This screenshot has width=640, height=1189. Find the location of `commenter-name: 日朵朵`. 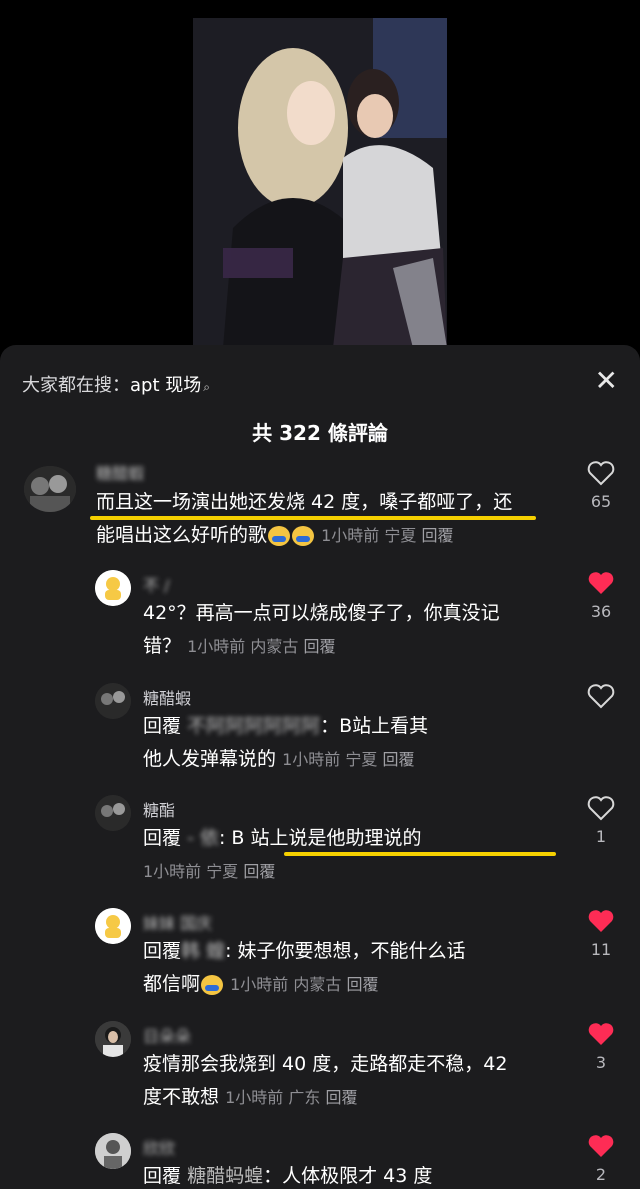

commenter-name: 日朵朵 is located at coordinates (167, 1035).